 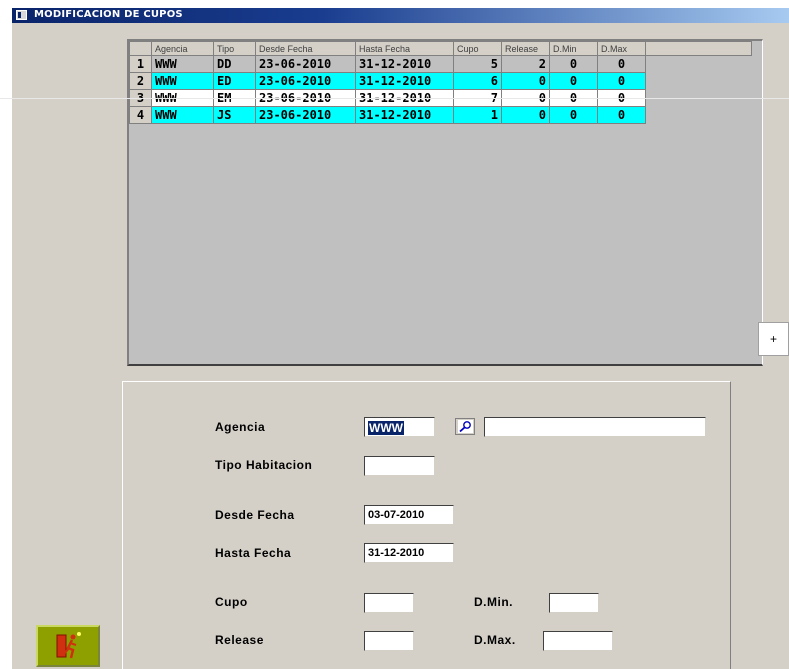 I want to click on divider-line, so click(x=394, y=98).